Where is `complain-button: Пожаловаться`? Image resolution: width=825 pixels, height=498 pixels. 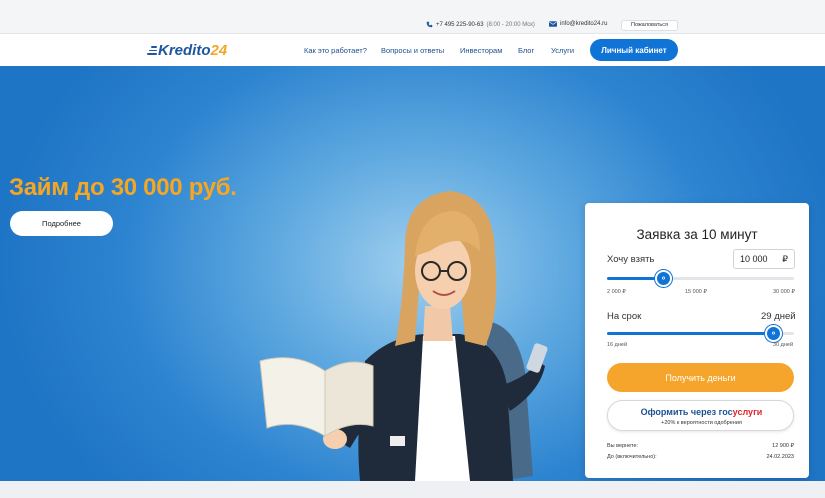
complain-button: Пожаловаться is located at coordinates (649, 25).